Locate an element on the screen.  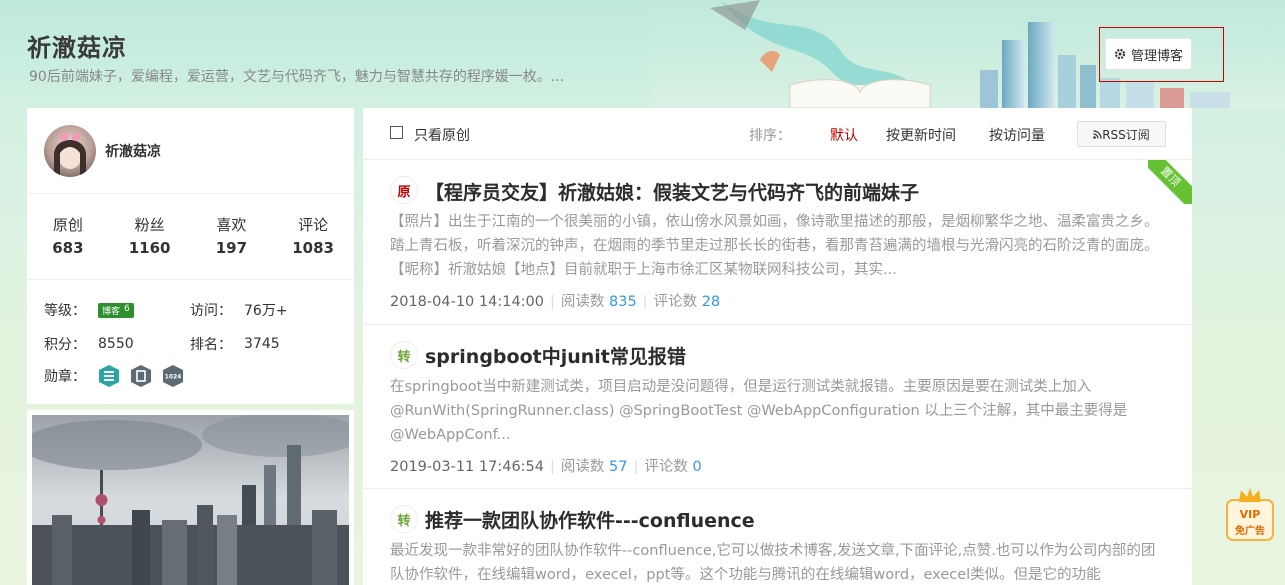
avatar is located at coordinates (70, 151).